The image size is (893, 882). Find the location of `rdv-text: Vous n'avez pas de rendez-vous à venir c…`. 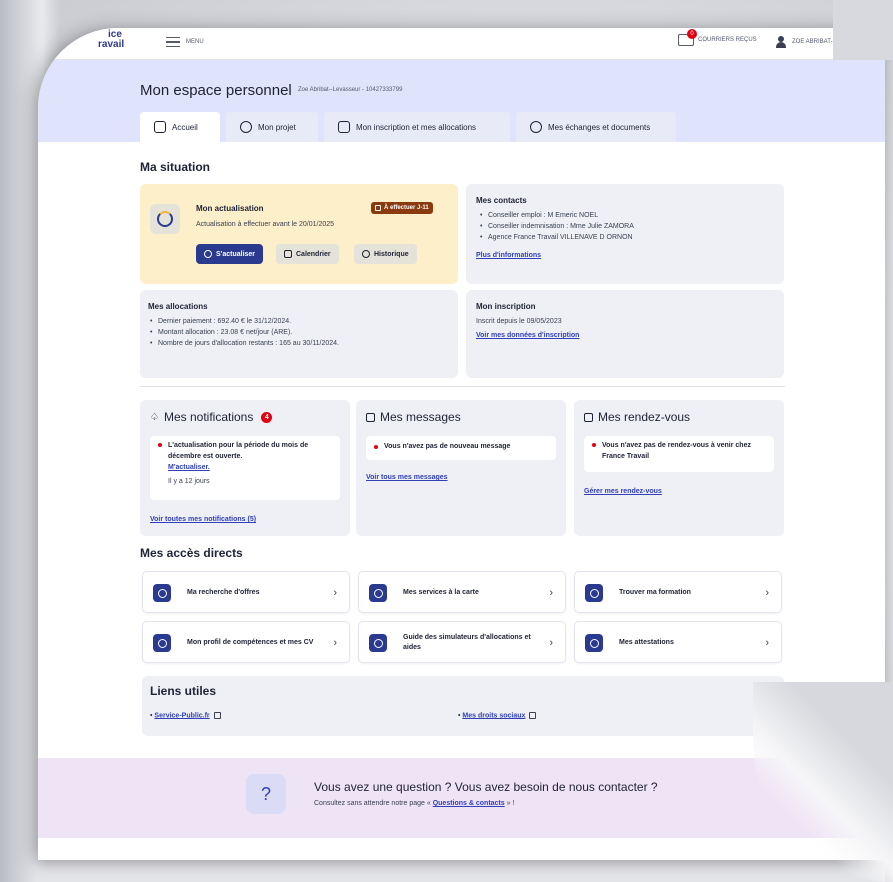

rdv-text: Vous n'avez pas de rendez-vous à venir c… is located at coordinates (676, 451).